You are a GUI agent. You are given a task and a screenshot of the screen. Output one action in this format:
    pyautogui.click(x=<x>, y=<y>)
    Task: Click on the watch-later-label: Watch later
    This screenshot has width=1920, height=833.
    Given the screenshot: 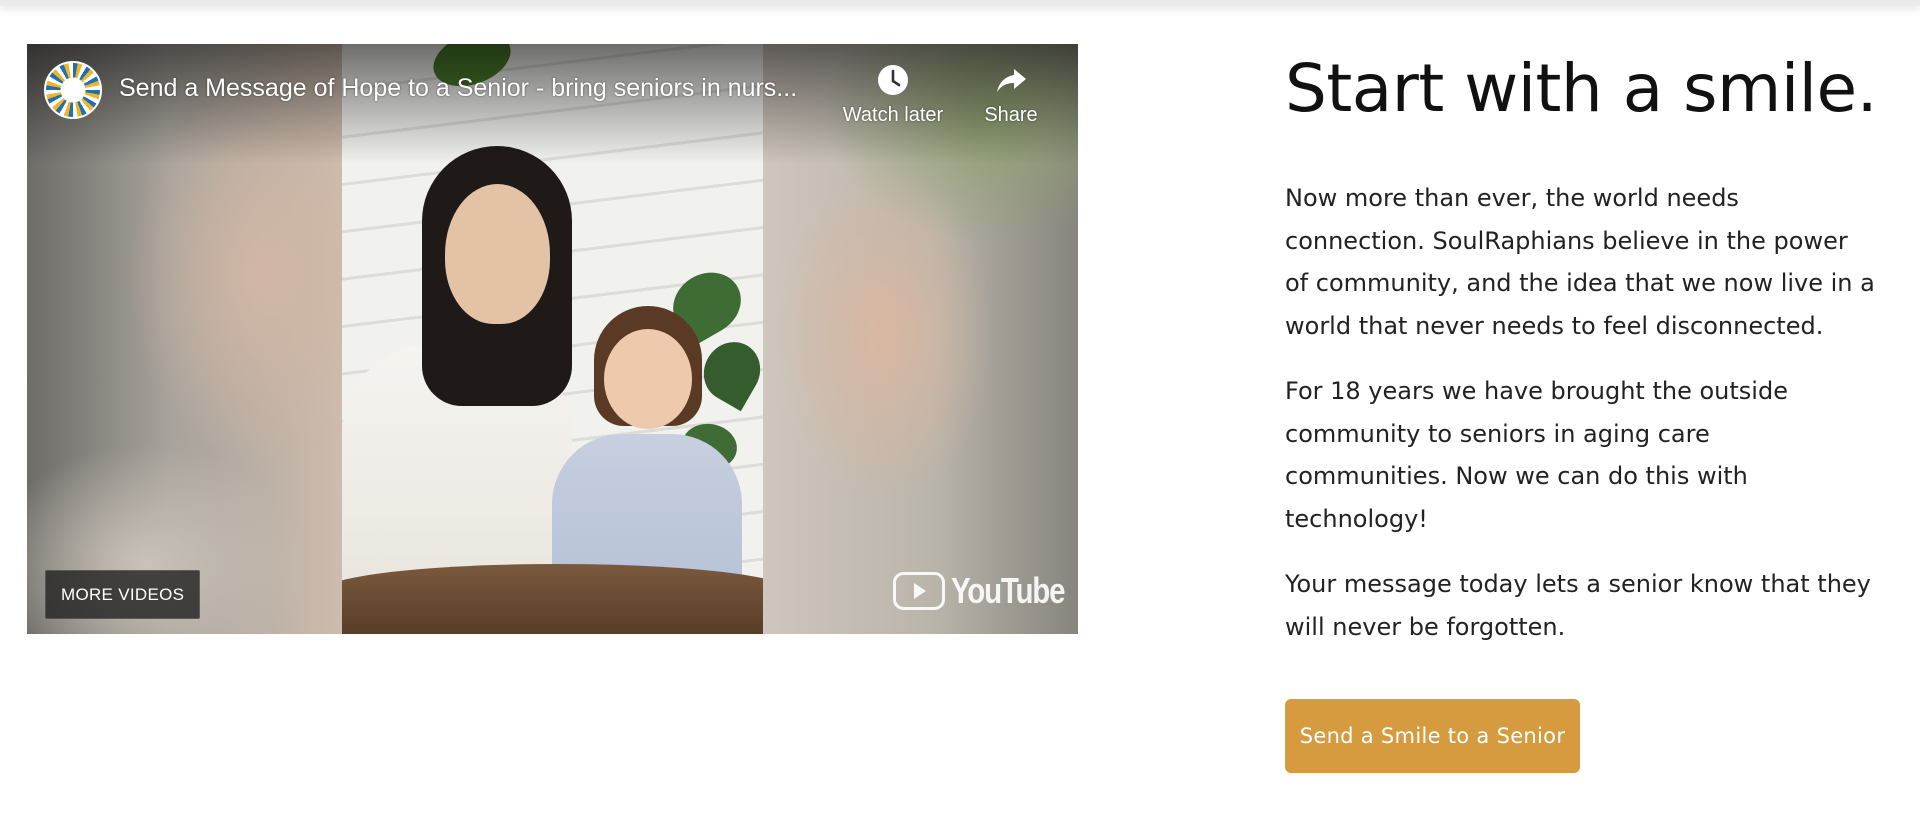 What is the action you would take?
    pyautogui.click(x=893, y=115)
    